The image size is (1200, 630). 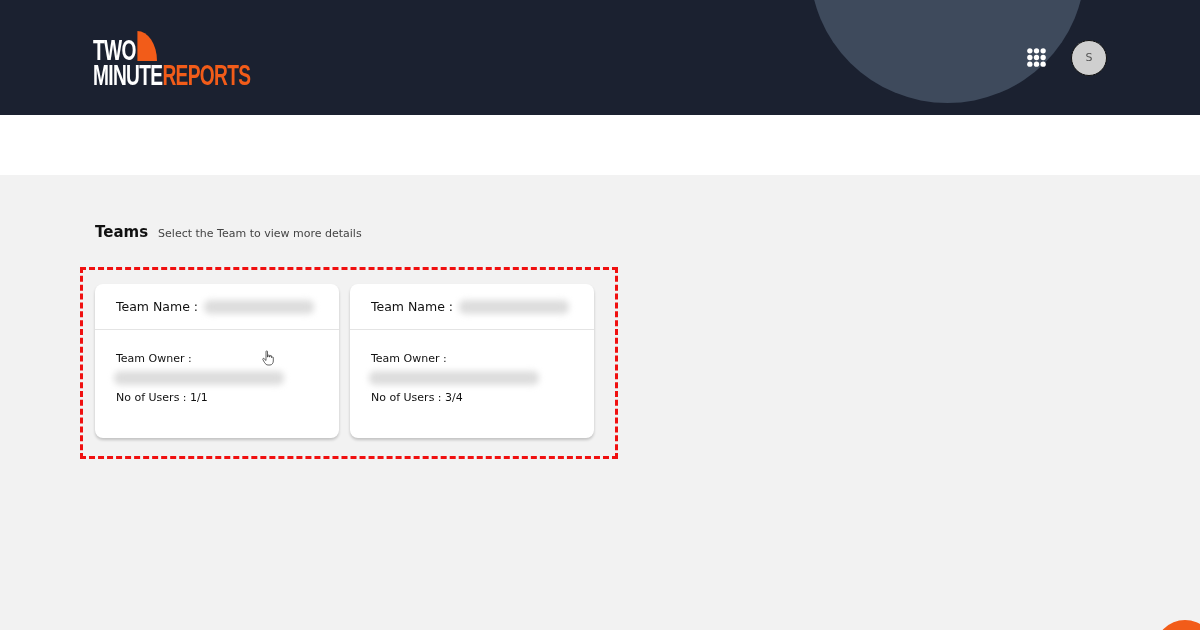 I want to click on section-title: Teams, so click(x=122, y=232).